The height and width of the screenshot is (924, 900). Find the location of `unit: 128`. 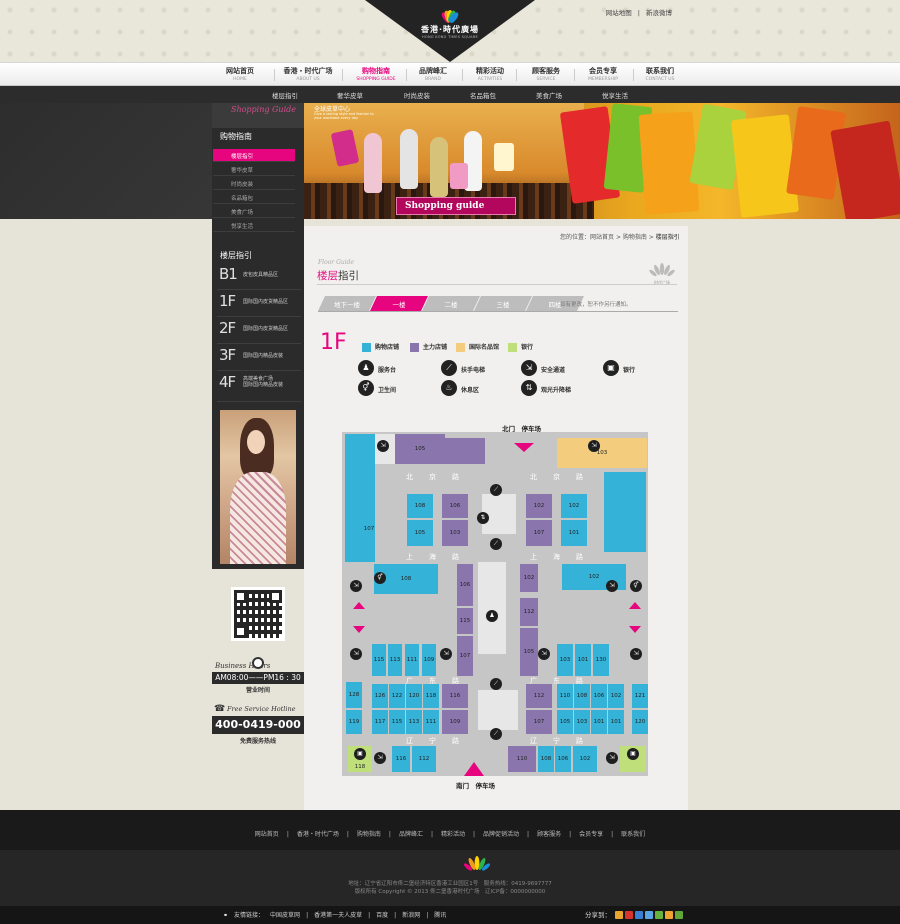

unit: 128 is located at coordinates (354, 695).